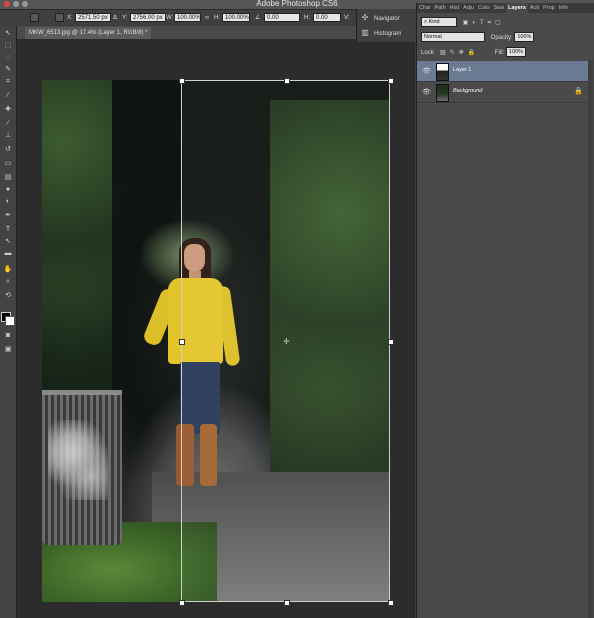  Describe the element at coordinates (8, 216) in the screenshot. I see `pen-tool-icon: ✒` at that location.